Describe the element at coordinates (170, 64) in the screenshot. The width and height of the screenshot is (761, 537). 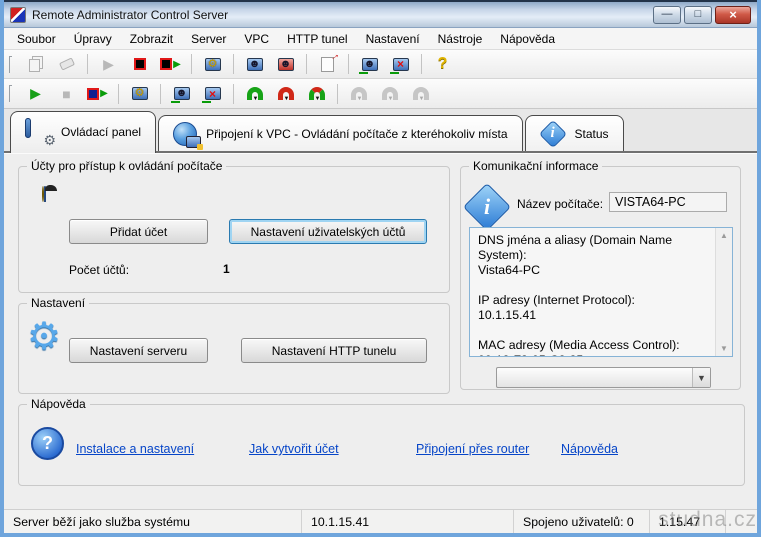
I see `record-play-icon: ▶` at that location.